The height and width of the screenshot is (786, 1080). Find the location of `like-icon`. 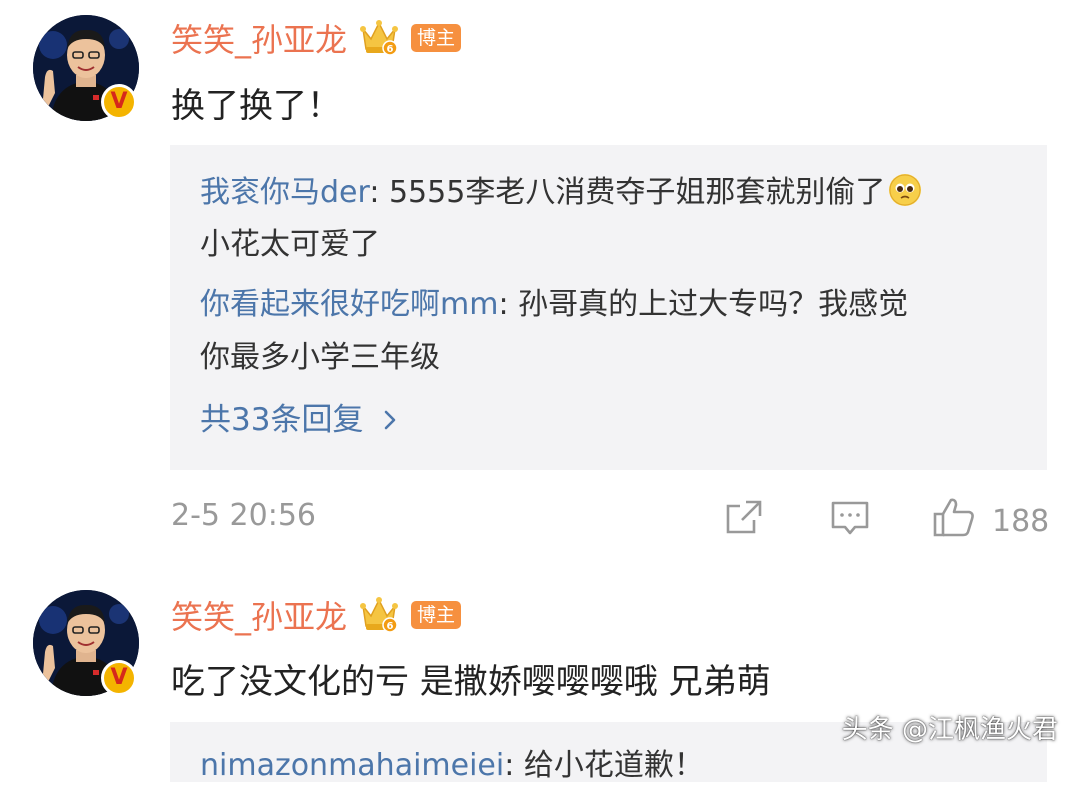

like-icon is located at coordinates (954, 521).